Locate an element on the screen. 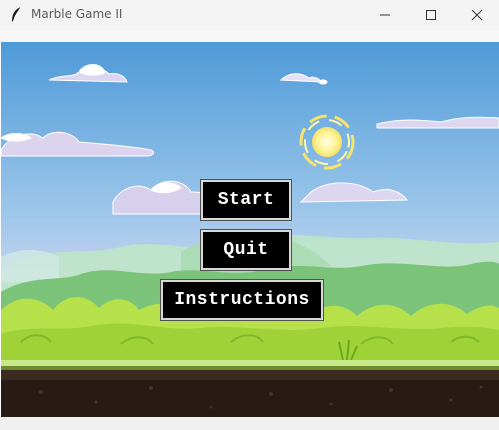  minimize-icon is located at coordinates (385, 15).